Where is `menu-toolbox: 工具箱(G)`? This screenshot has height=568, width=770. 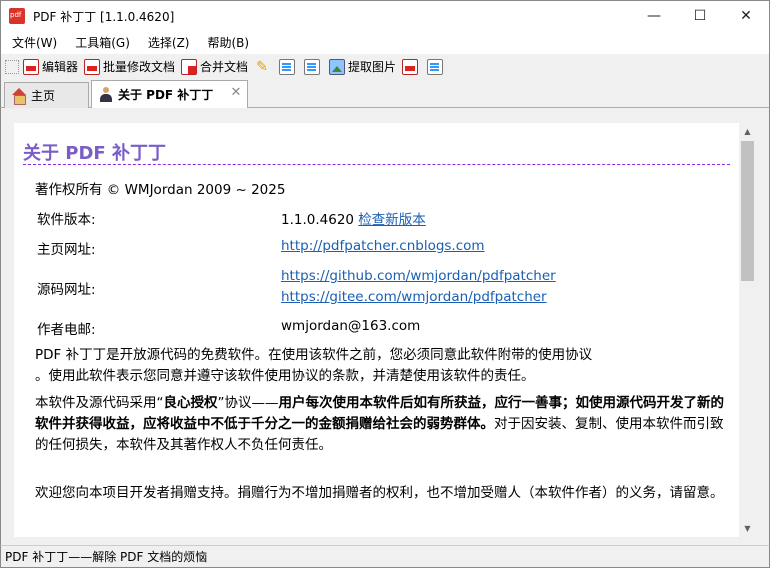 menu-toolbox: 工具箱(G) is located at coordinates (102, 42).